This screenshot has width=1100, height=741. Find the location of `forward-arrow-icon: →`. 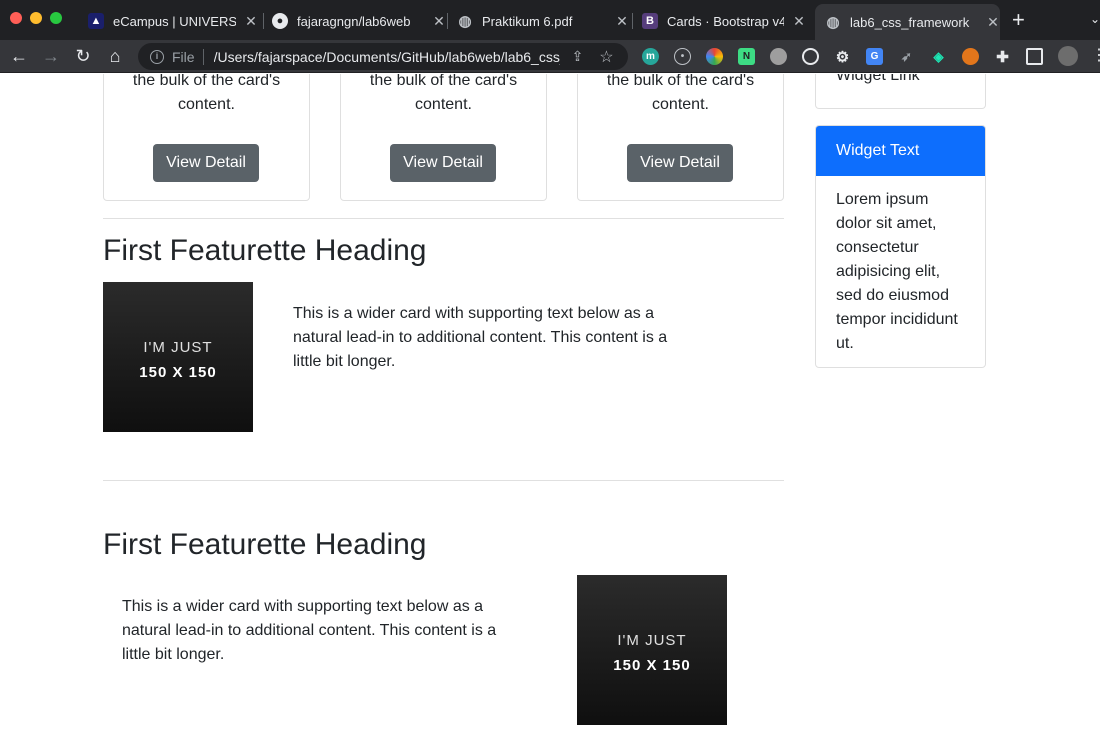

forward-arrow-icon: → is located at coordinates (51, 56).